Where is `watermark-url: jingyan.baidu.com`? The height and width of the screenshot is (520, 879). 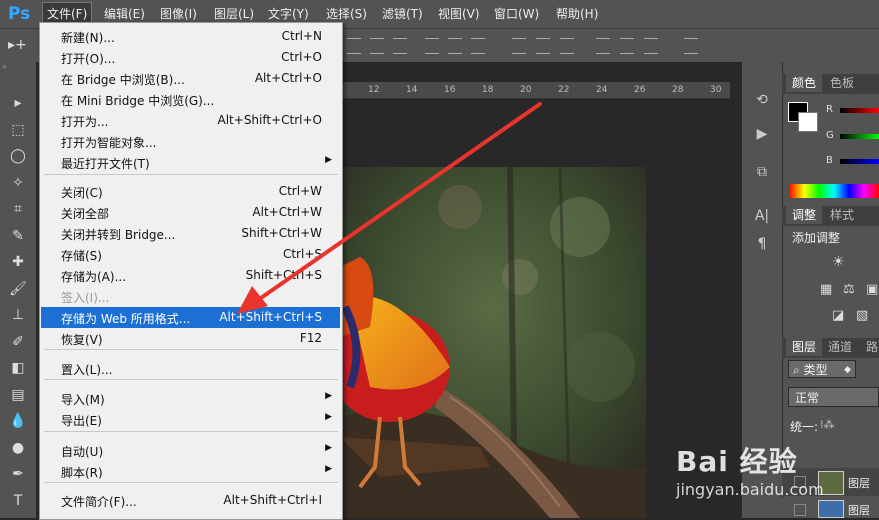 watermark-url: jingyan.baidu.com is located at coordinates (750, 489).